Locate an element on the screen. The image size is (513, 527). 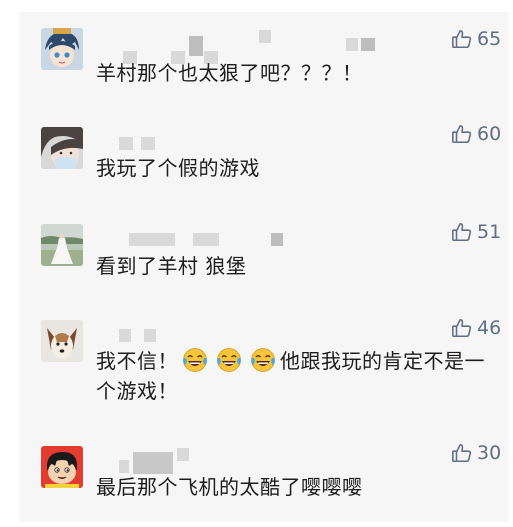
comment-text: 羊村那个也太狠了吧？？？！ is located at coordinates (229, 73).